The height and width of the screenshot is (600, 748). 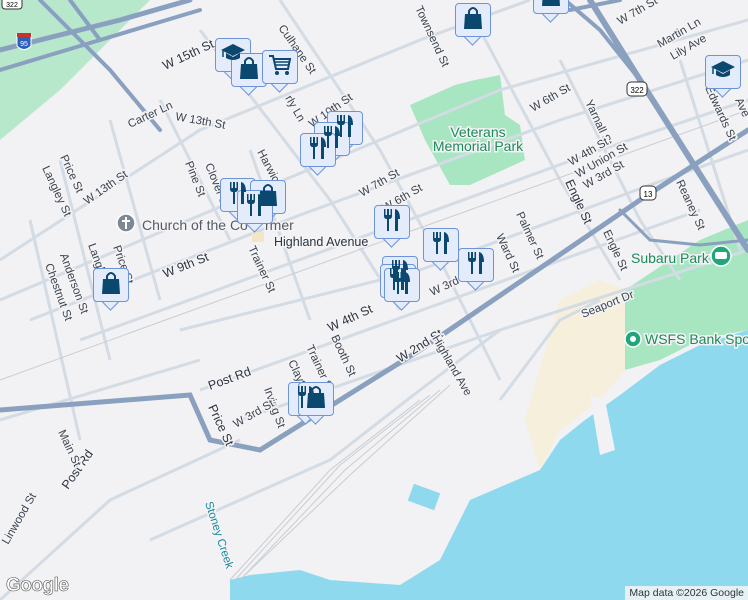 I want to click on svg-text: 95, so click(x=24, y=44).